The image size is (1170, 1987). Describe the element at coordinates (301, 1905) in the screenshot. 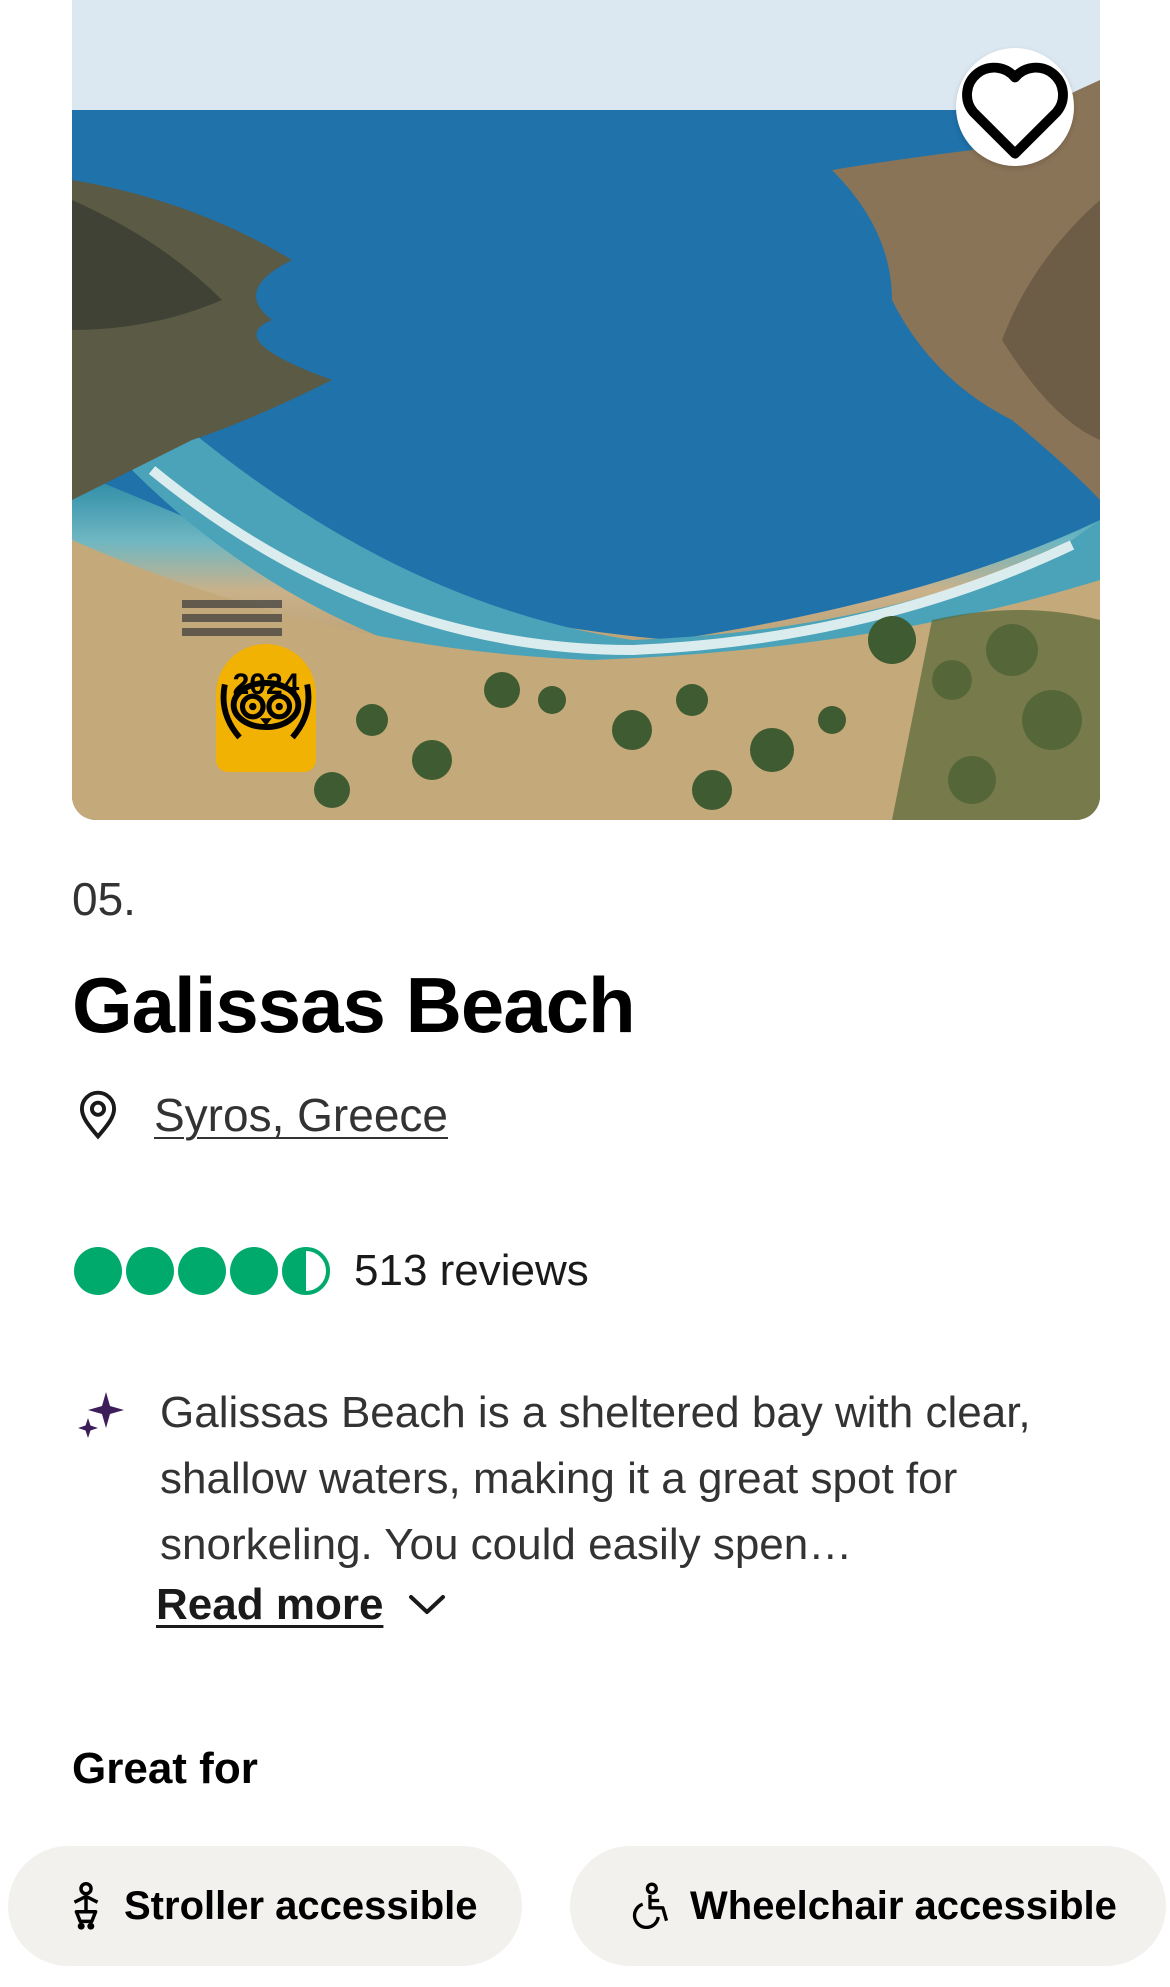

I see `stroller-accessible-label: Stroller accessible` at that location.